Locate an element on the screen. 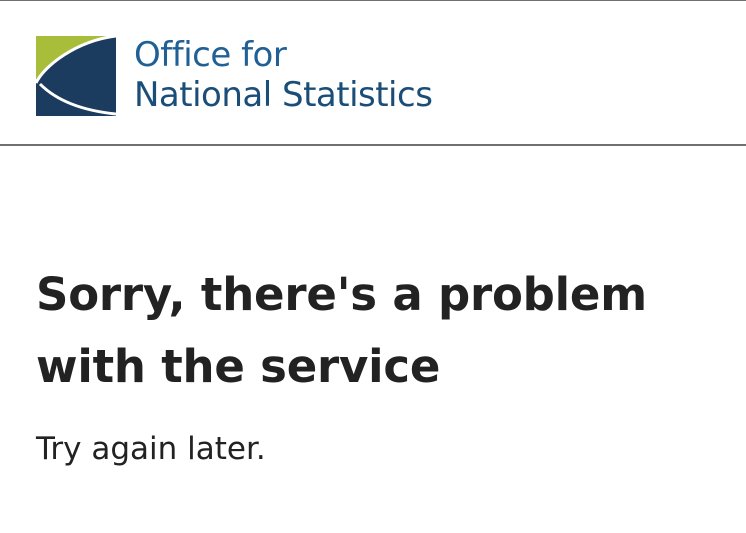 Image resolution: width=746 pixels, height=533 pixels. ons-logo-link: Office for National Statistics is located at coordinates (234, 75).